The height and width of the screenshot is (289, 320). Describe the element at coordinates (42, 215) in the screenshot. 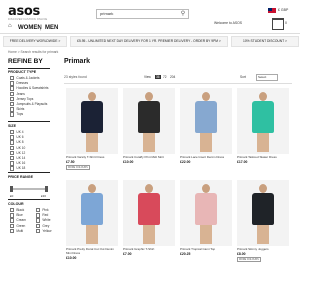

I see `colour-option: Red` at that location.